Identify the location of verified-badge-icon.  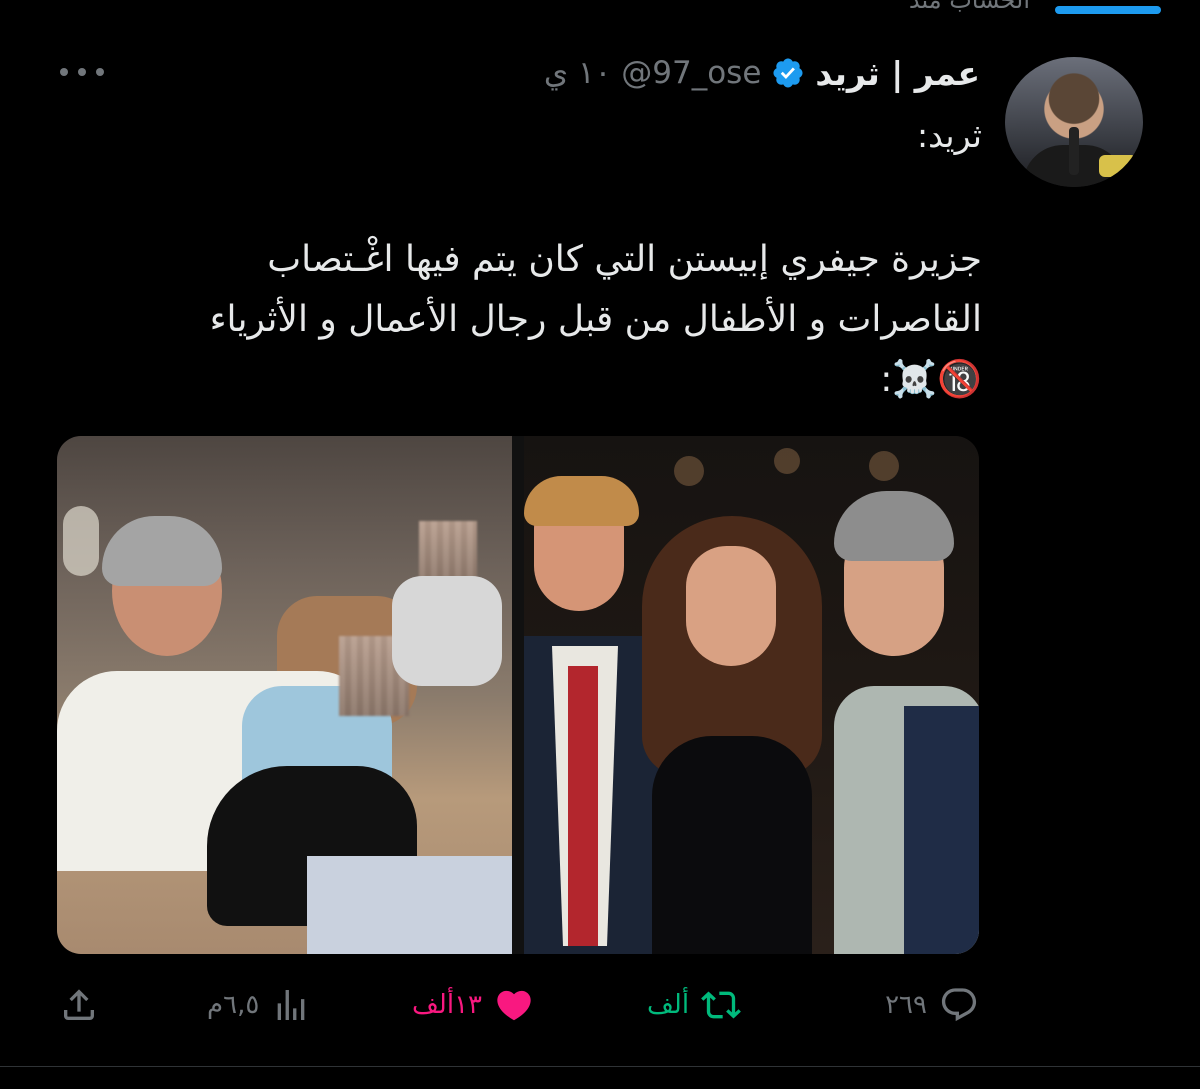
(788, 73).